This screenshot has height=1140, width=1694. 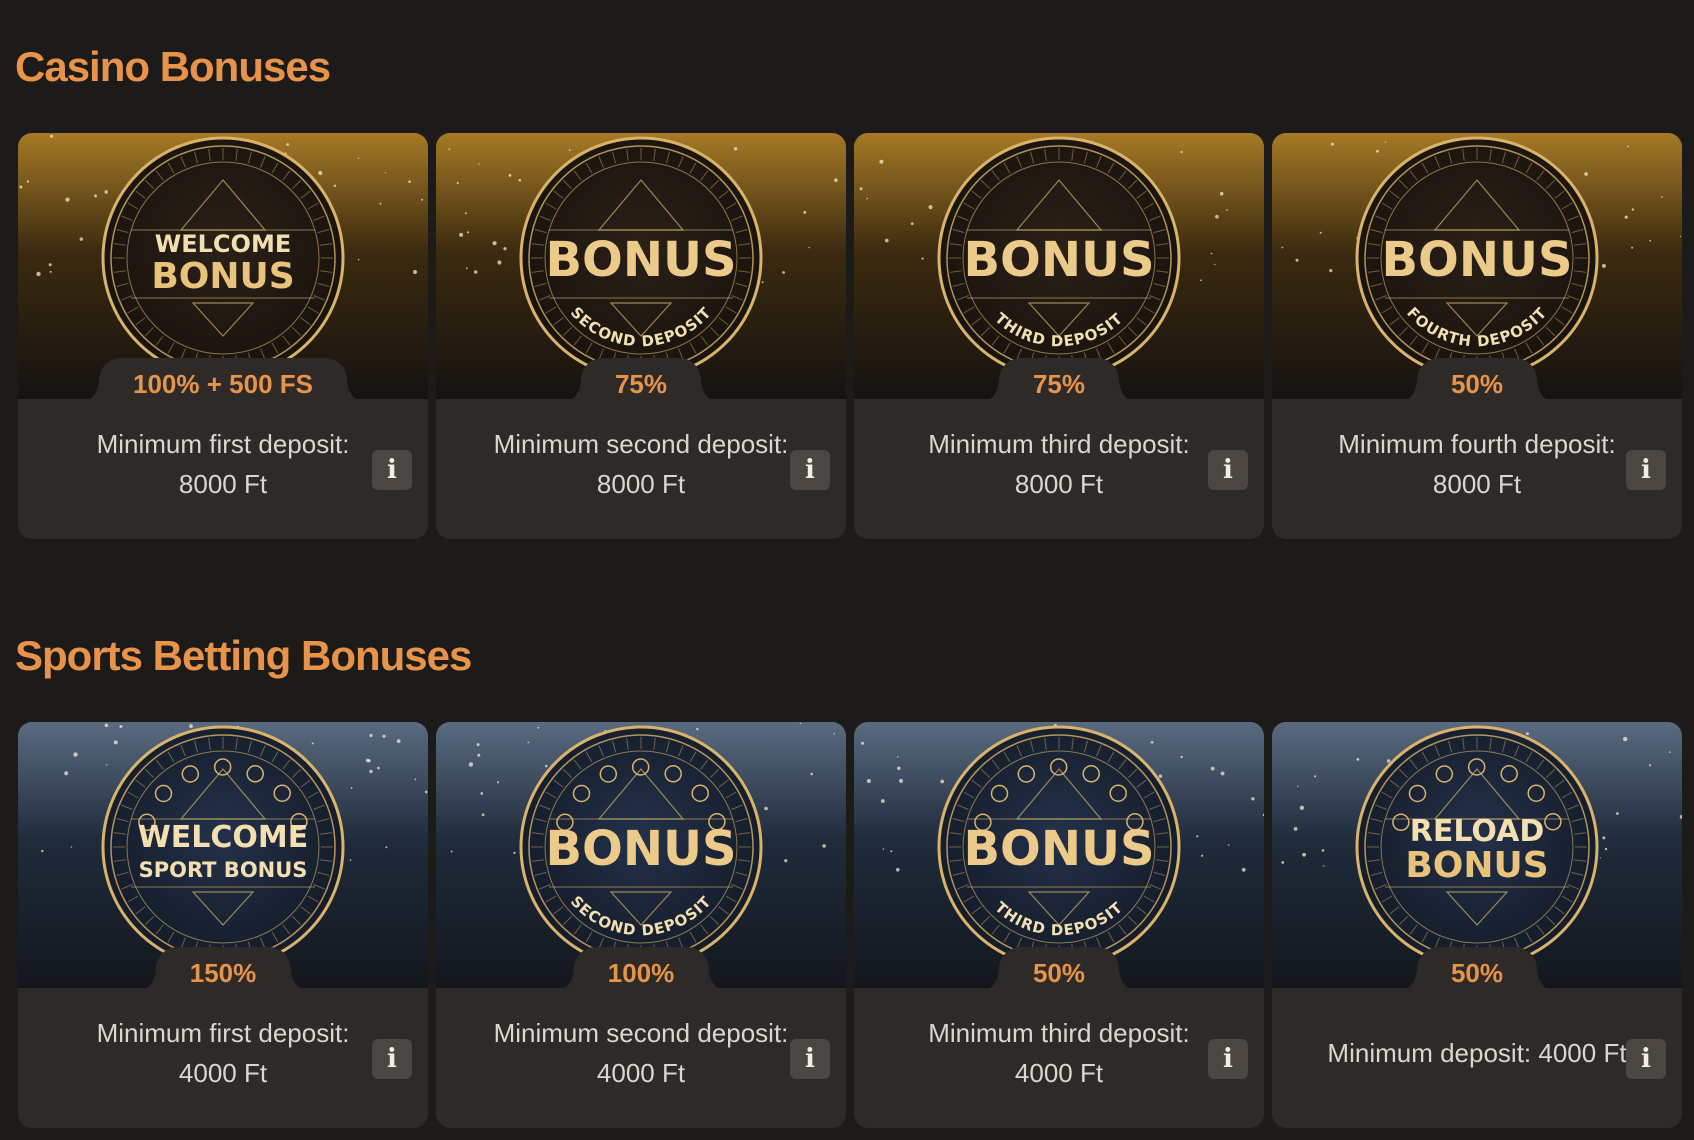 What do you see at coordinates (1059, 1053) in the screenshot?
I see `bonus-description: Minimum third deposit: 4000 Ft` at bounding box center [1059, 1053].